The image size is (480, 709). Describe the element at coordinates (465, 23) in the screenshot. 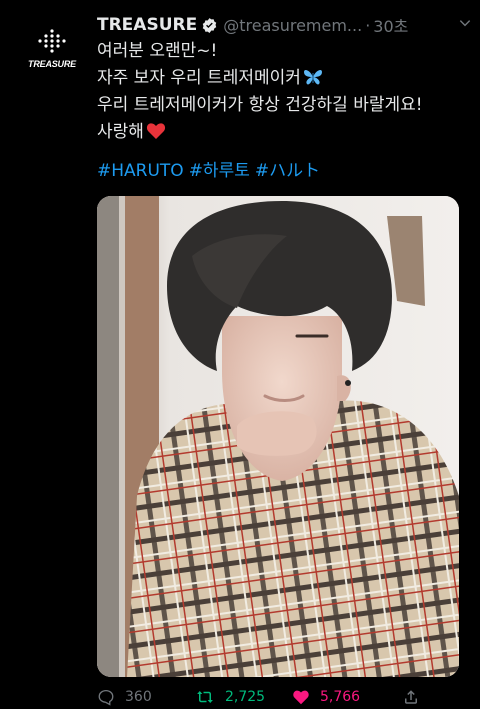

I see `chevron-down-icon` at that location.